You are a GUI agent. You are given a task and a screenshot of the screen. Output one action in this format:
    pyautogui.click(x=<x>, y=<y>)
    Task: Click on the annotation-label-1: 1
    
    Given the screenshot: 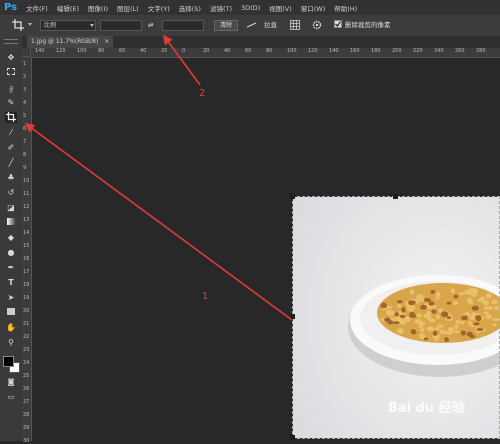 What is the action you would take?
    pyautogui.click(x=205, y=296)
    